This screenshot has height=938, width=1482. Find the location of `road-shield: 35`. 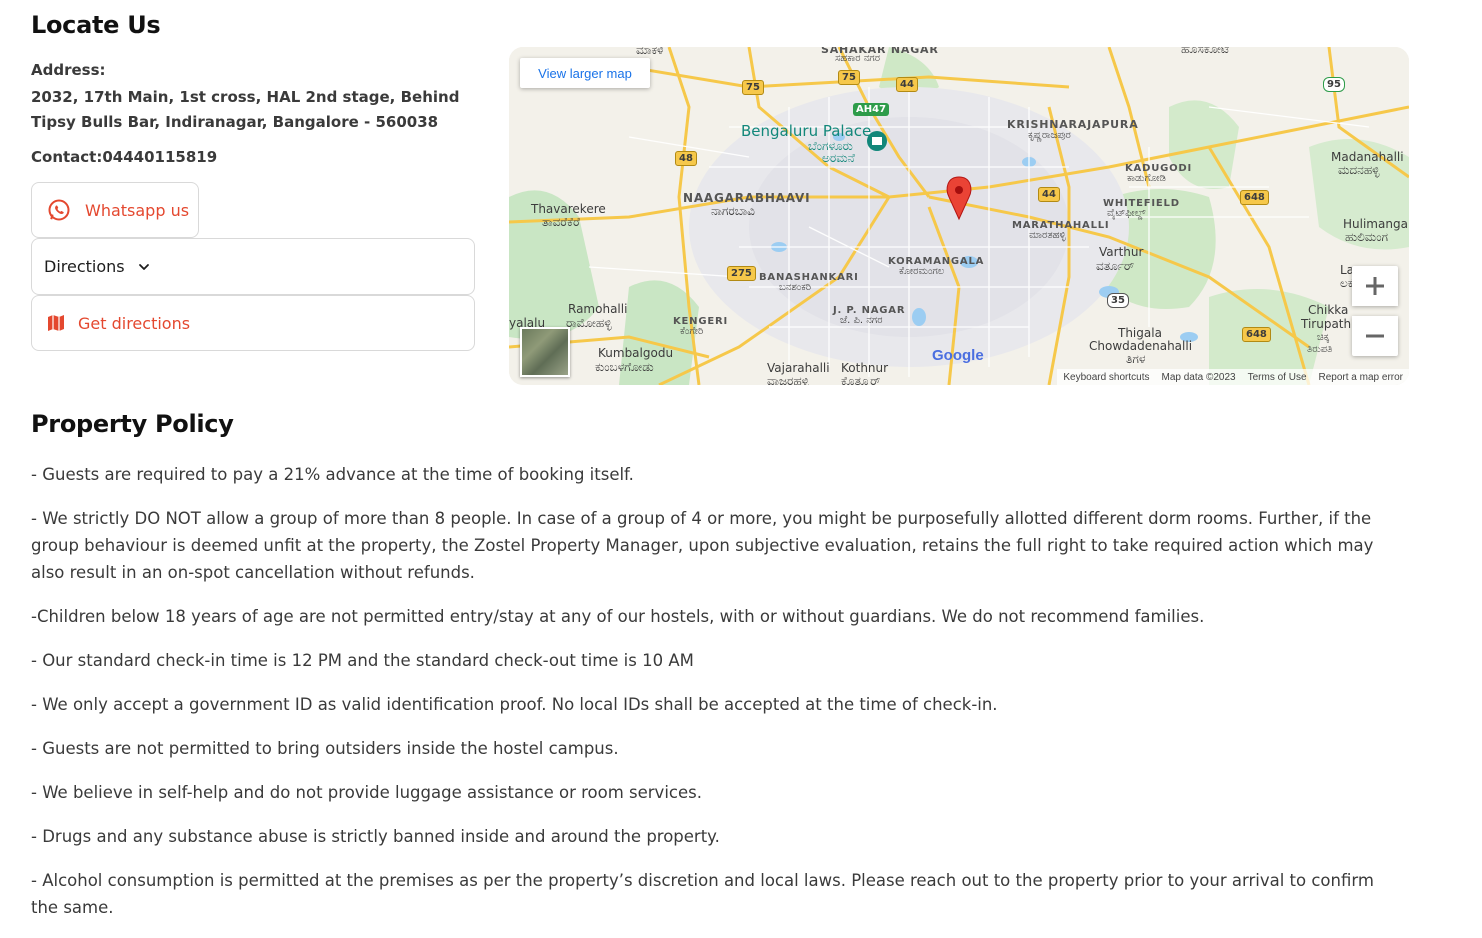

road-shield: 35 is located at coordinates (1118, 300).